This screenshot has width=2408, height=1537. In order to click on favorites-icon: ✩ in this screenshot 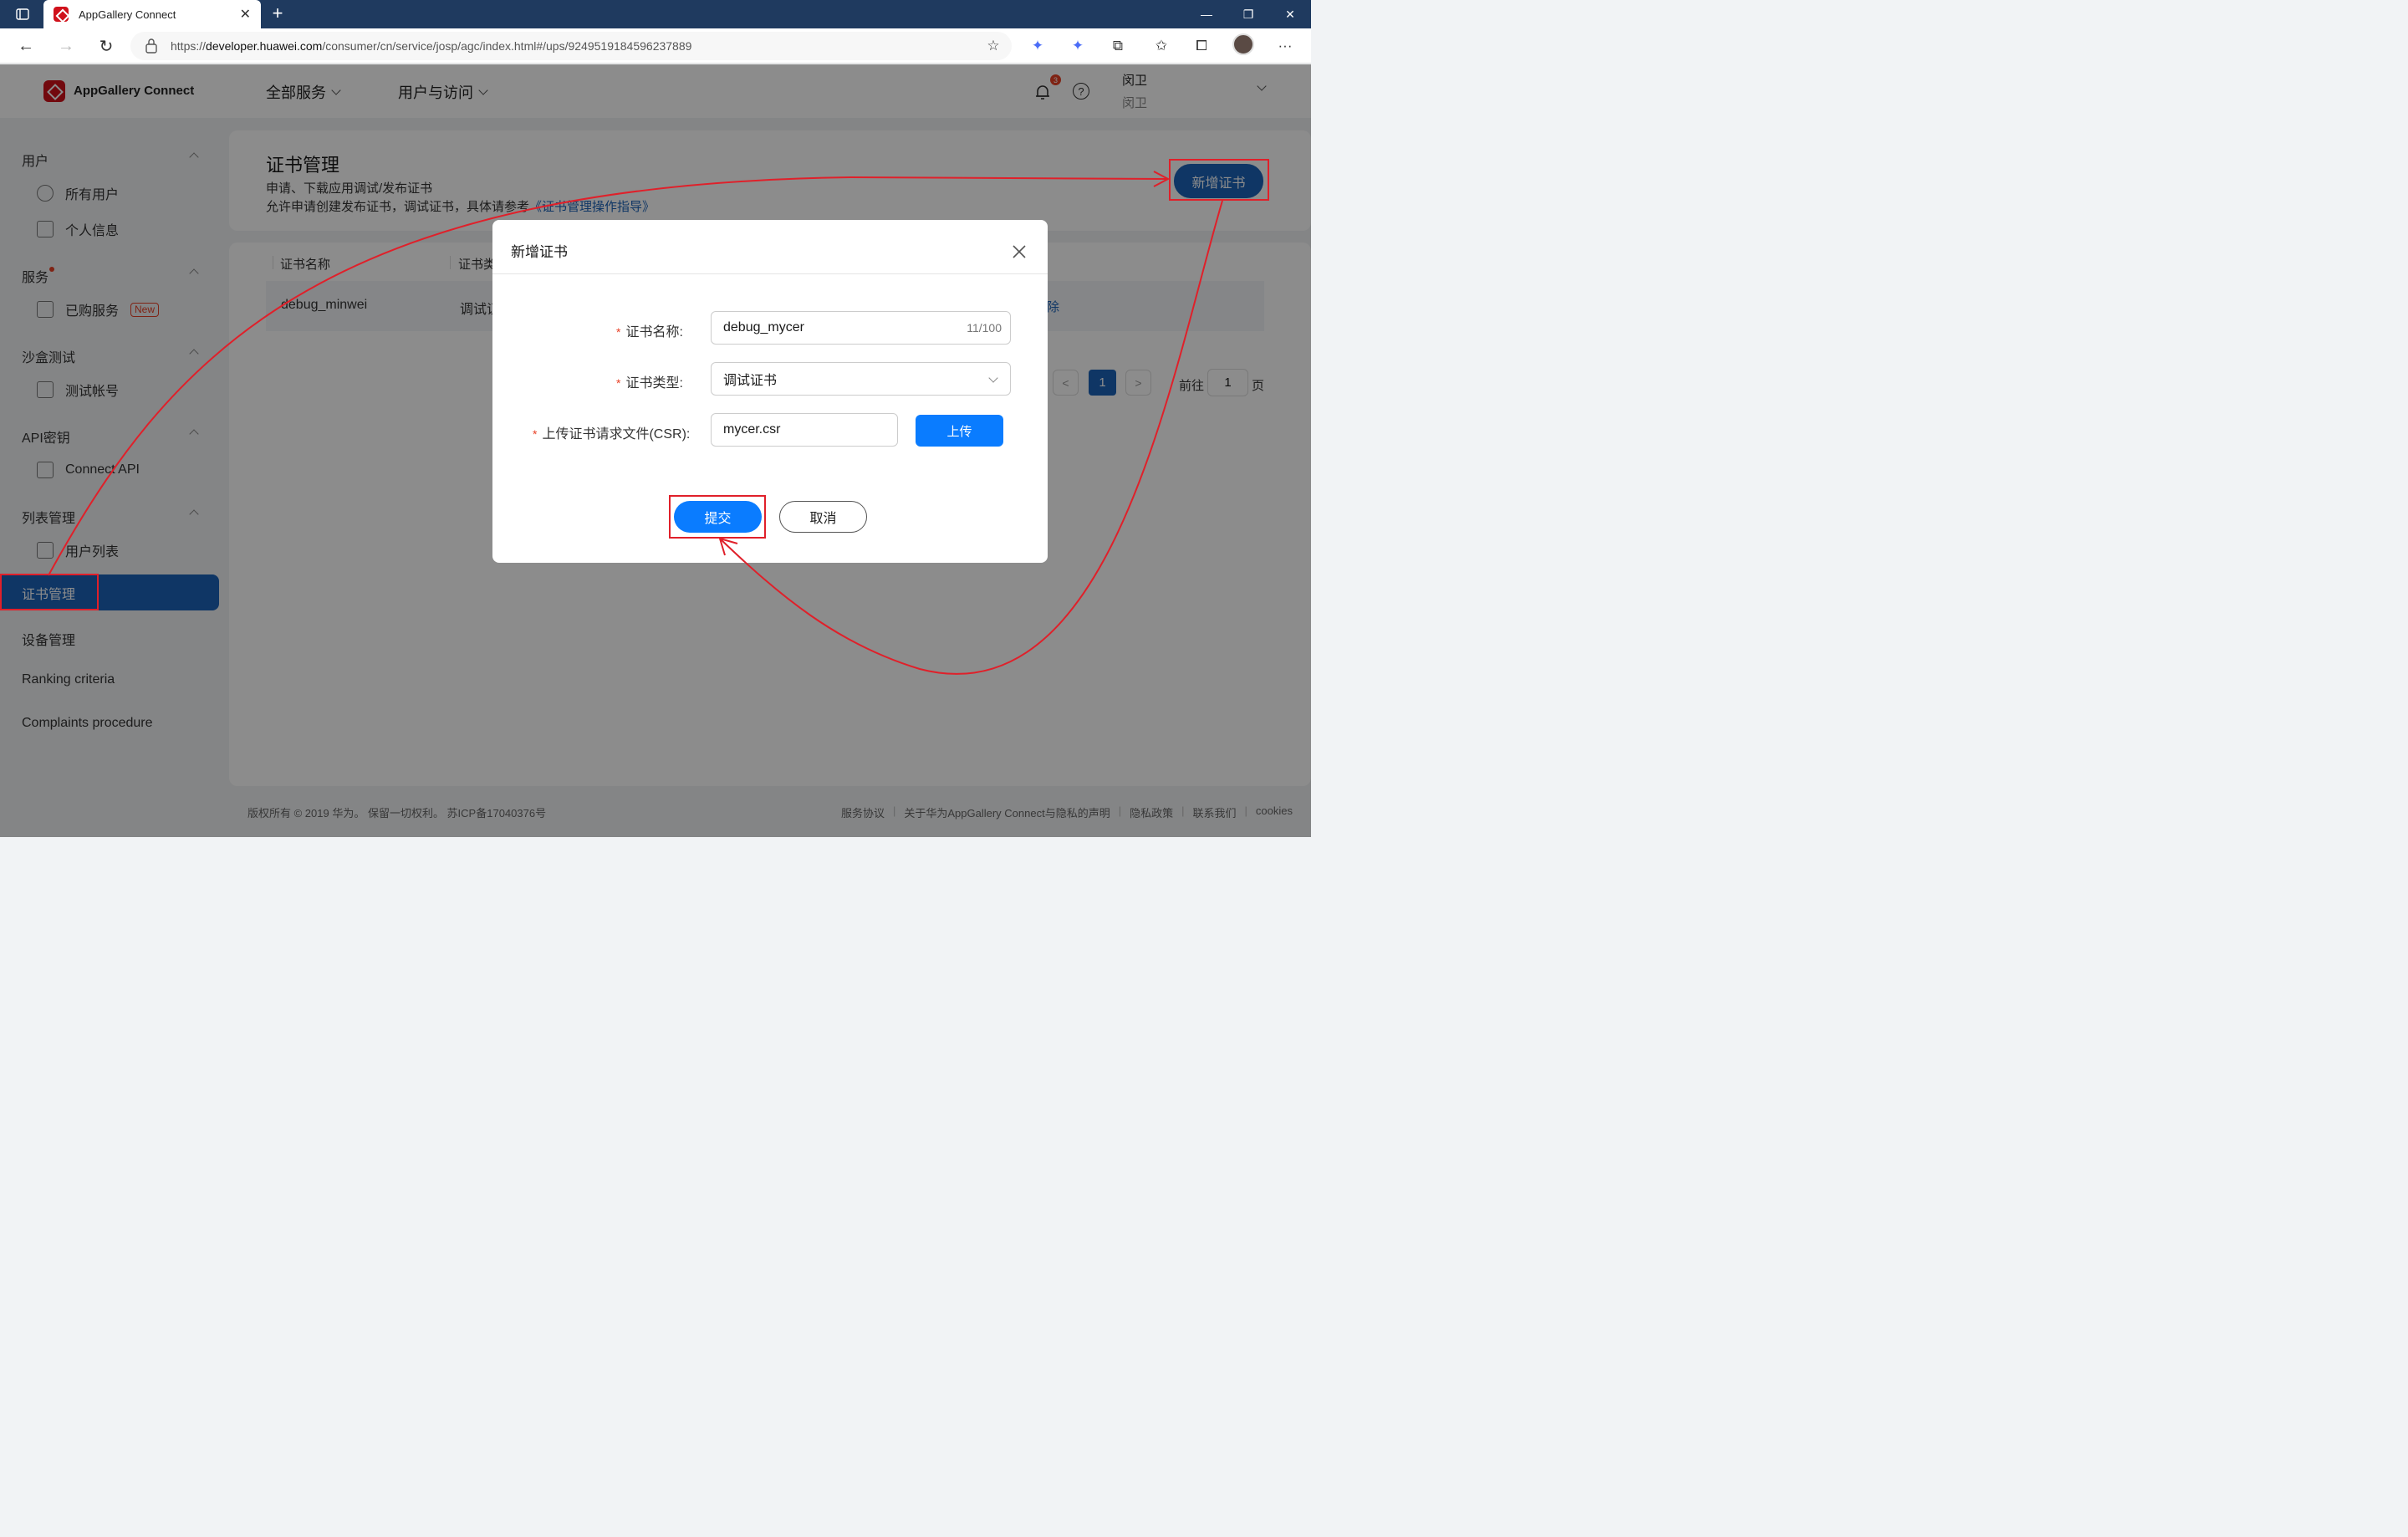, I will do `click(1161, 46)`.